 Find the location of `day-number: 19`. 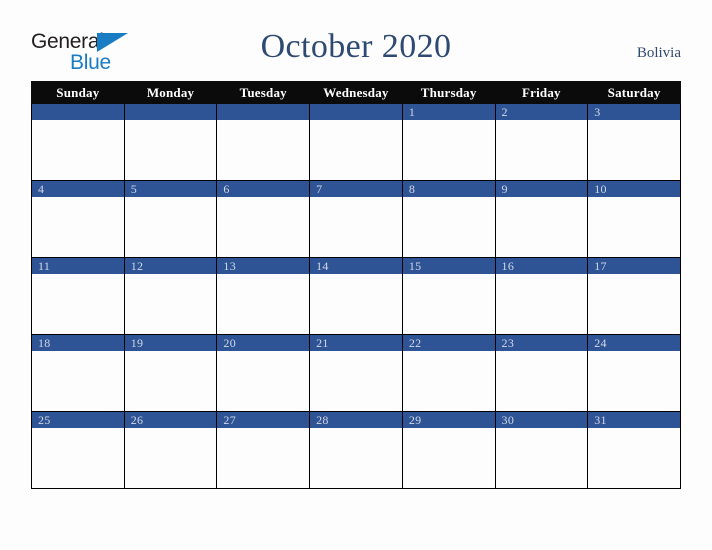

day-number: 19 is located at coordinates (170, 343).